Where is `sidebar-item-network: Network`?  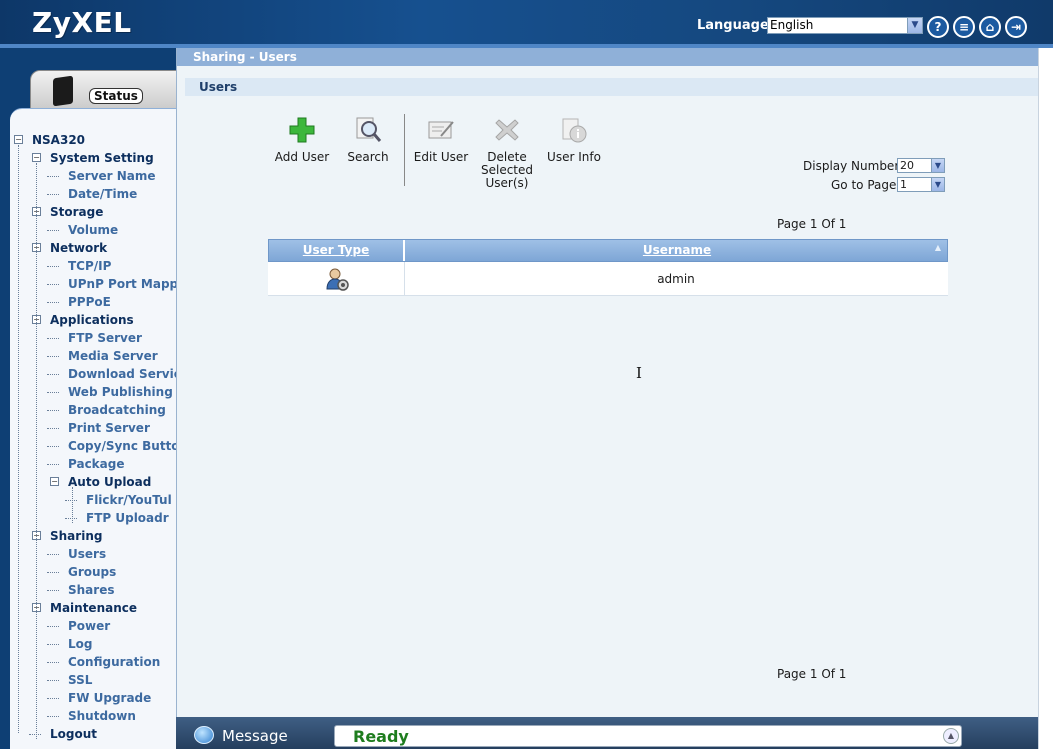 sidebar-item-network: Network is located at coordinates (78, 248).